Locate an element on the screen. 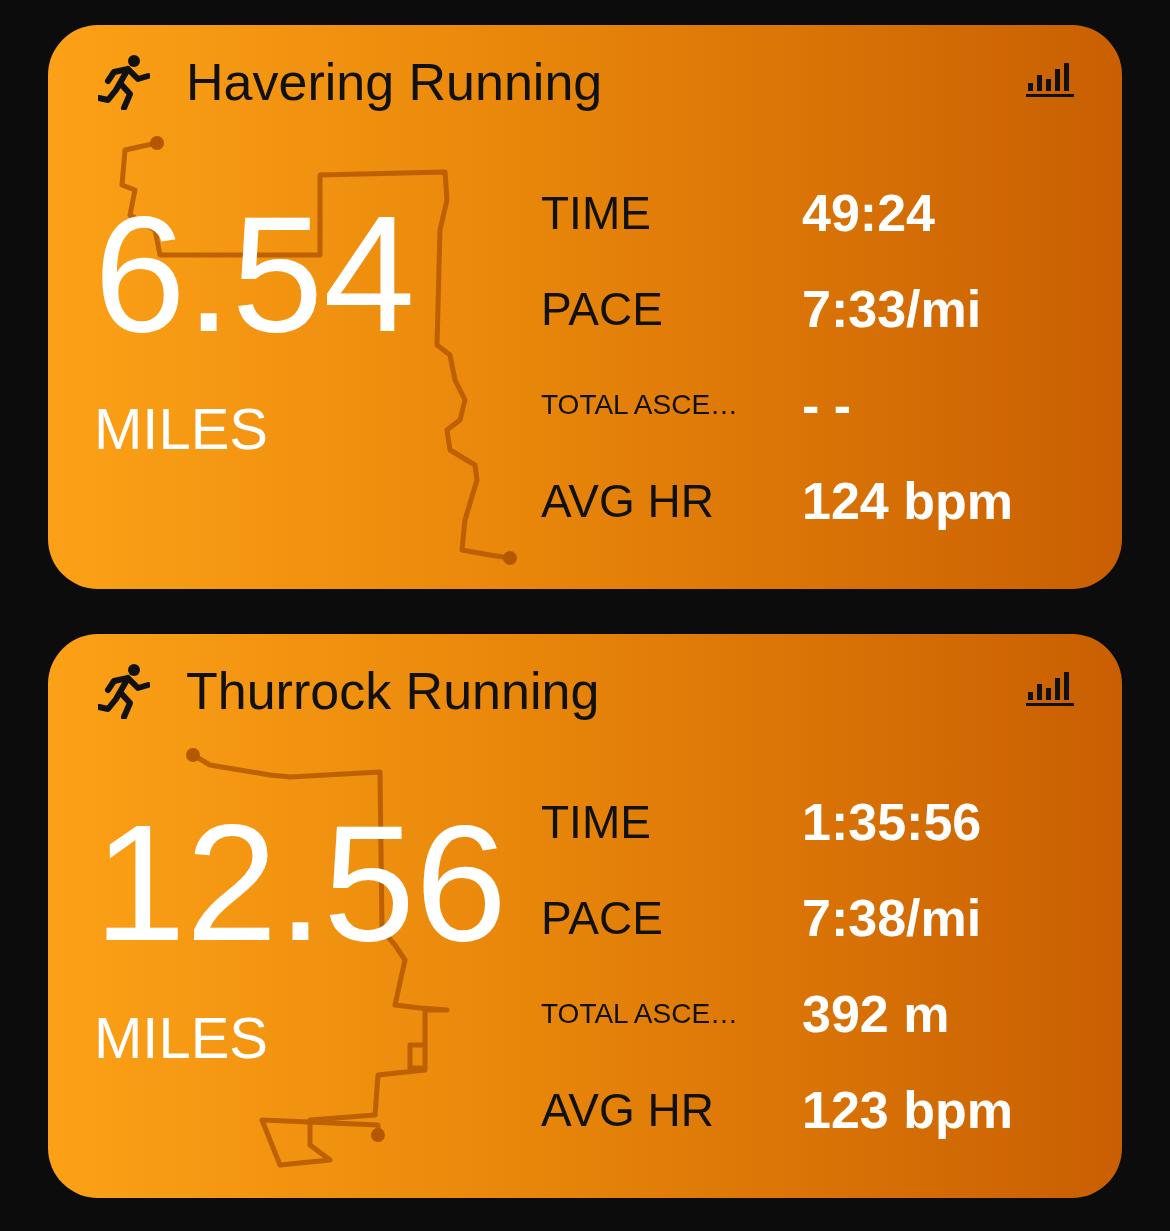 This screenshot has width=1170, height=1231. activity-title: Havering Running is located at coordinates (395, 82).